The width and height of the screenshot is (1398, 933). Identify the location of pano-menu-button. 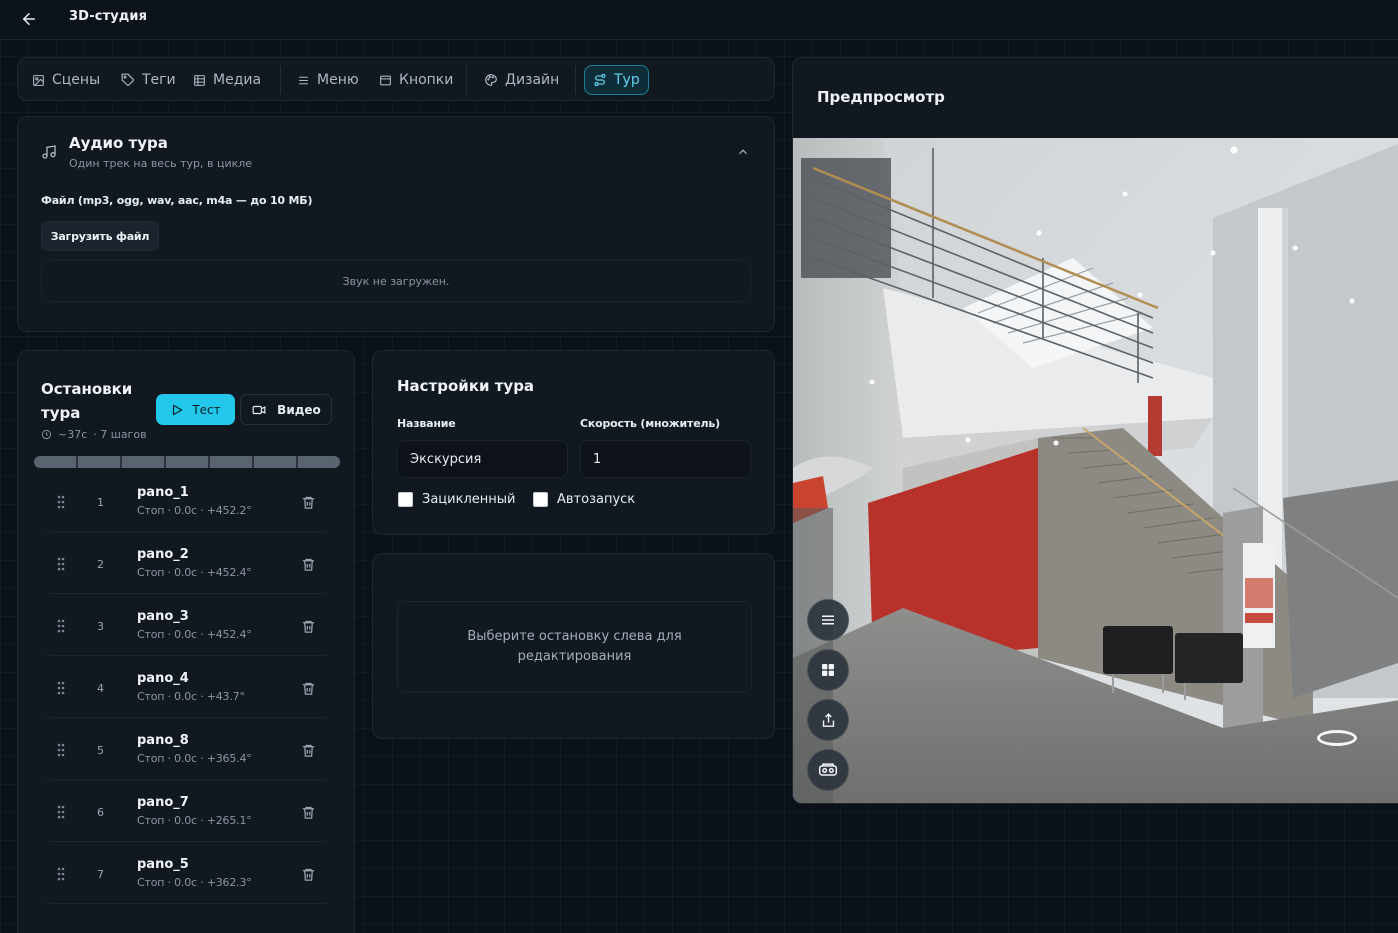
(828, 620).